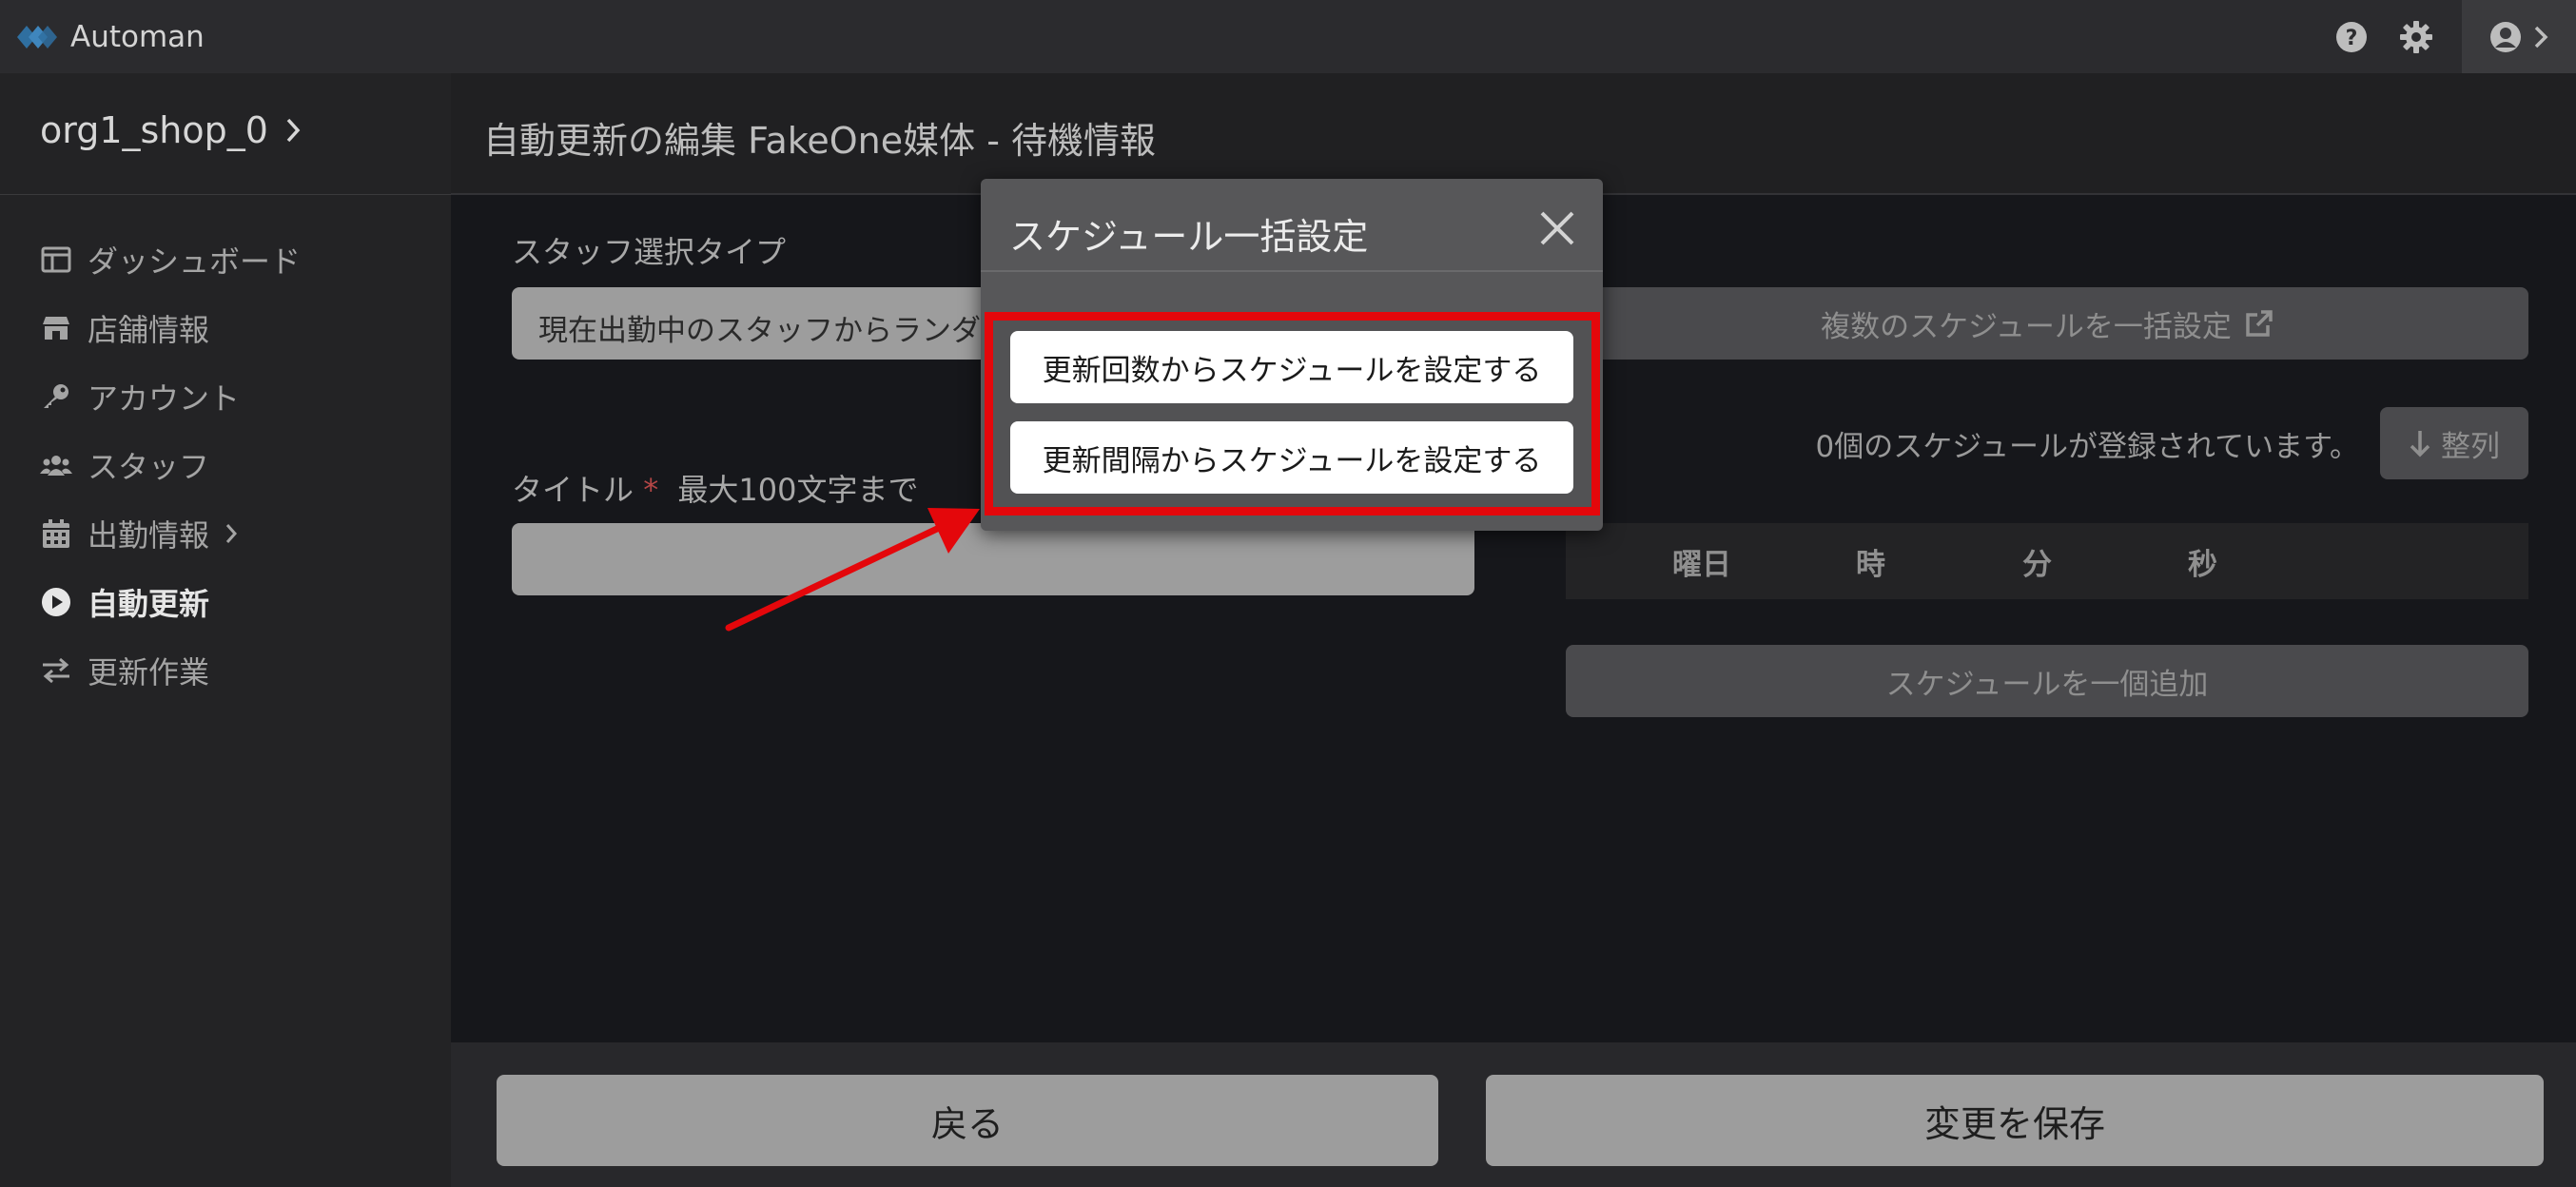 The height and width of the screenshot is (1187, 2576). What do you see at coordinates (56, 396) in the screenshot?
I see `key-icon` at bounding box center [56, 396].